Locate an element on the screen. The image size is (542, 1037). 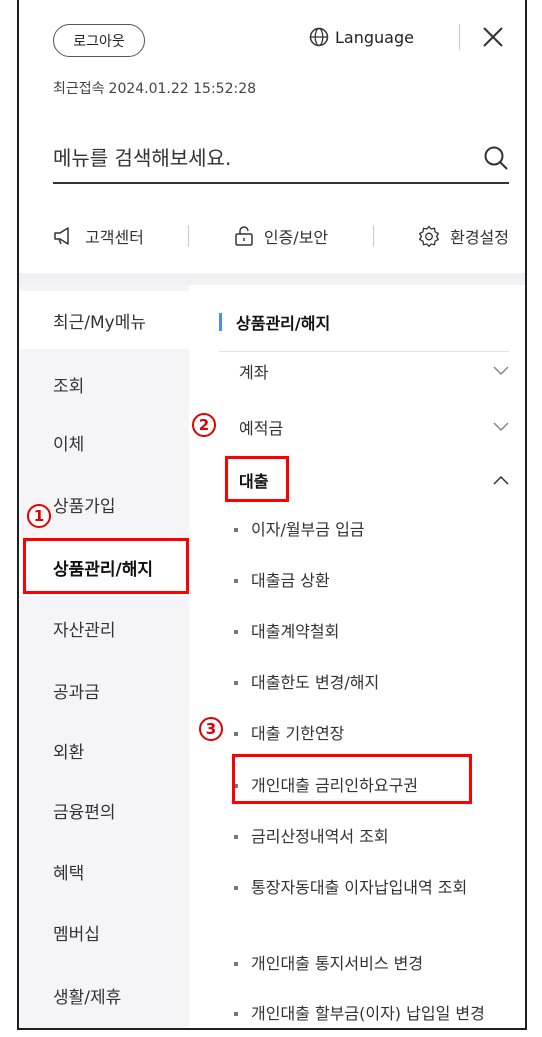
title-accent-bar is located at coordinates (220, 322).